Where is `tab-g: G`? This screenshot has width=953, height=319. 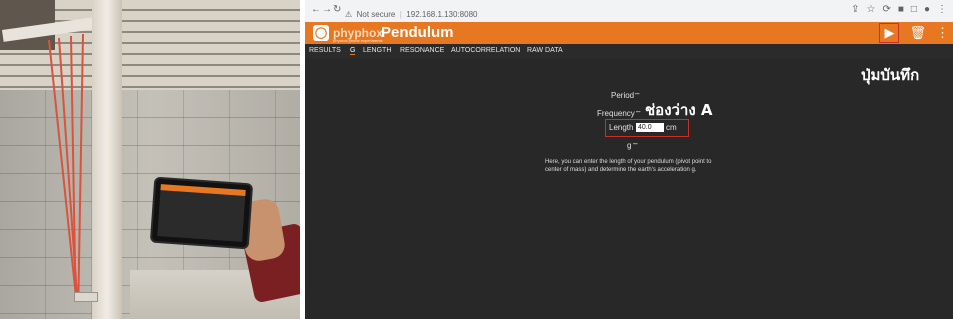
tab-g: G is located at coordinates (353, 51).